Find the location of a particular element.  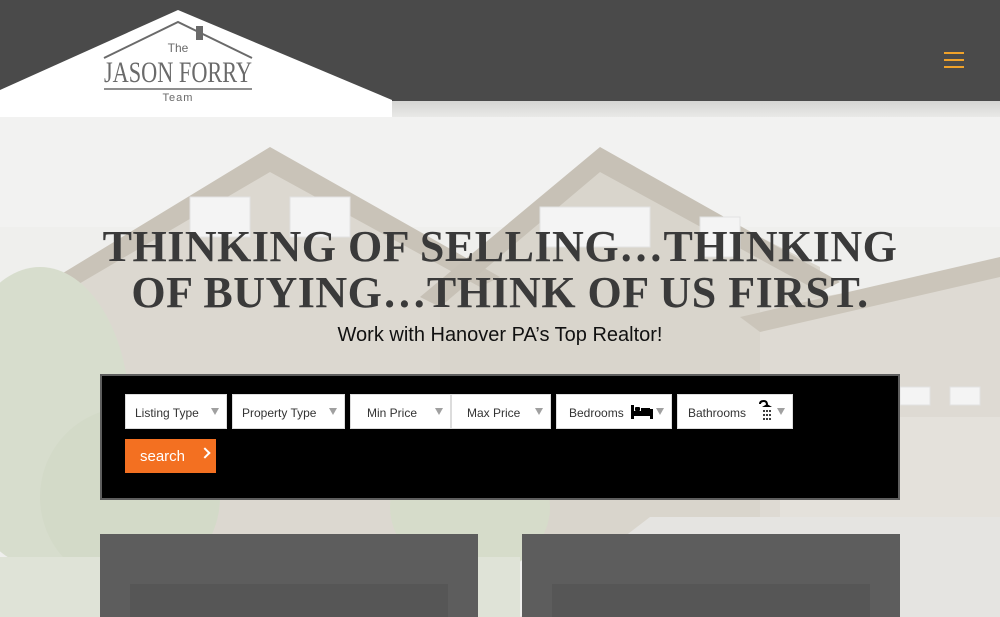

hero-title-line2: OF BUYING…THINK OF US FIRST. is located at coordinates (500, 292).